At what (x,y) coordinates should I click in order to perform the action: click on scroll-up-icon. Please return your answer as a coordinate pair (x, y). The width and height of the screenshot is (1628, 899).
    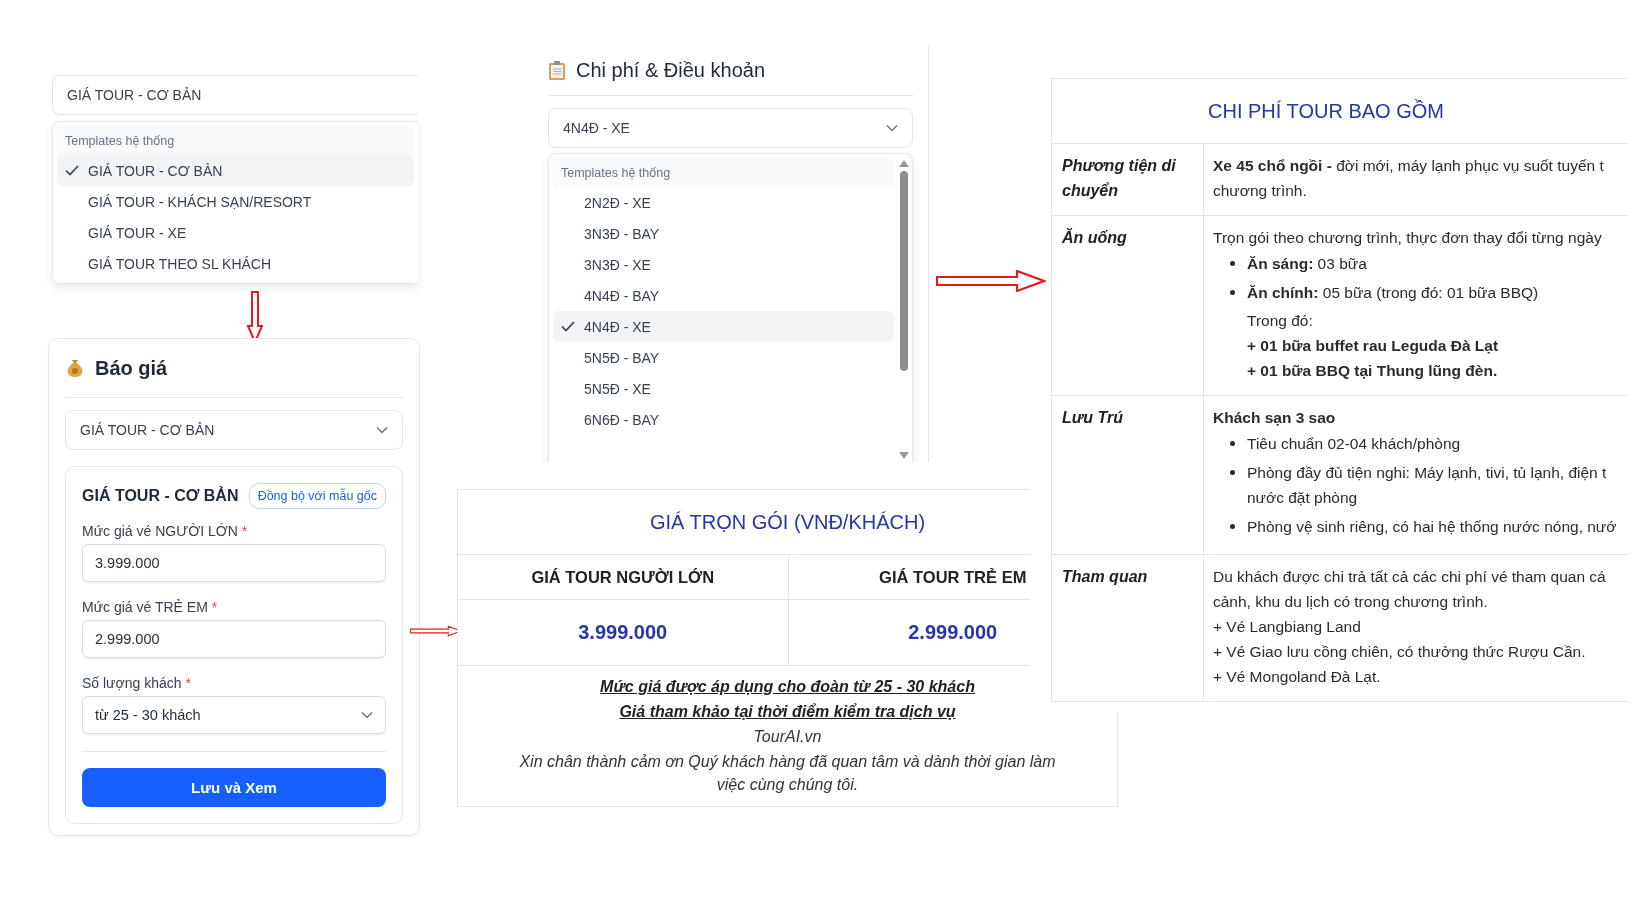
    Looking at the image, I should click on (904, 163).